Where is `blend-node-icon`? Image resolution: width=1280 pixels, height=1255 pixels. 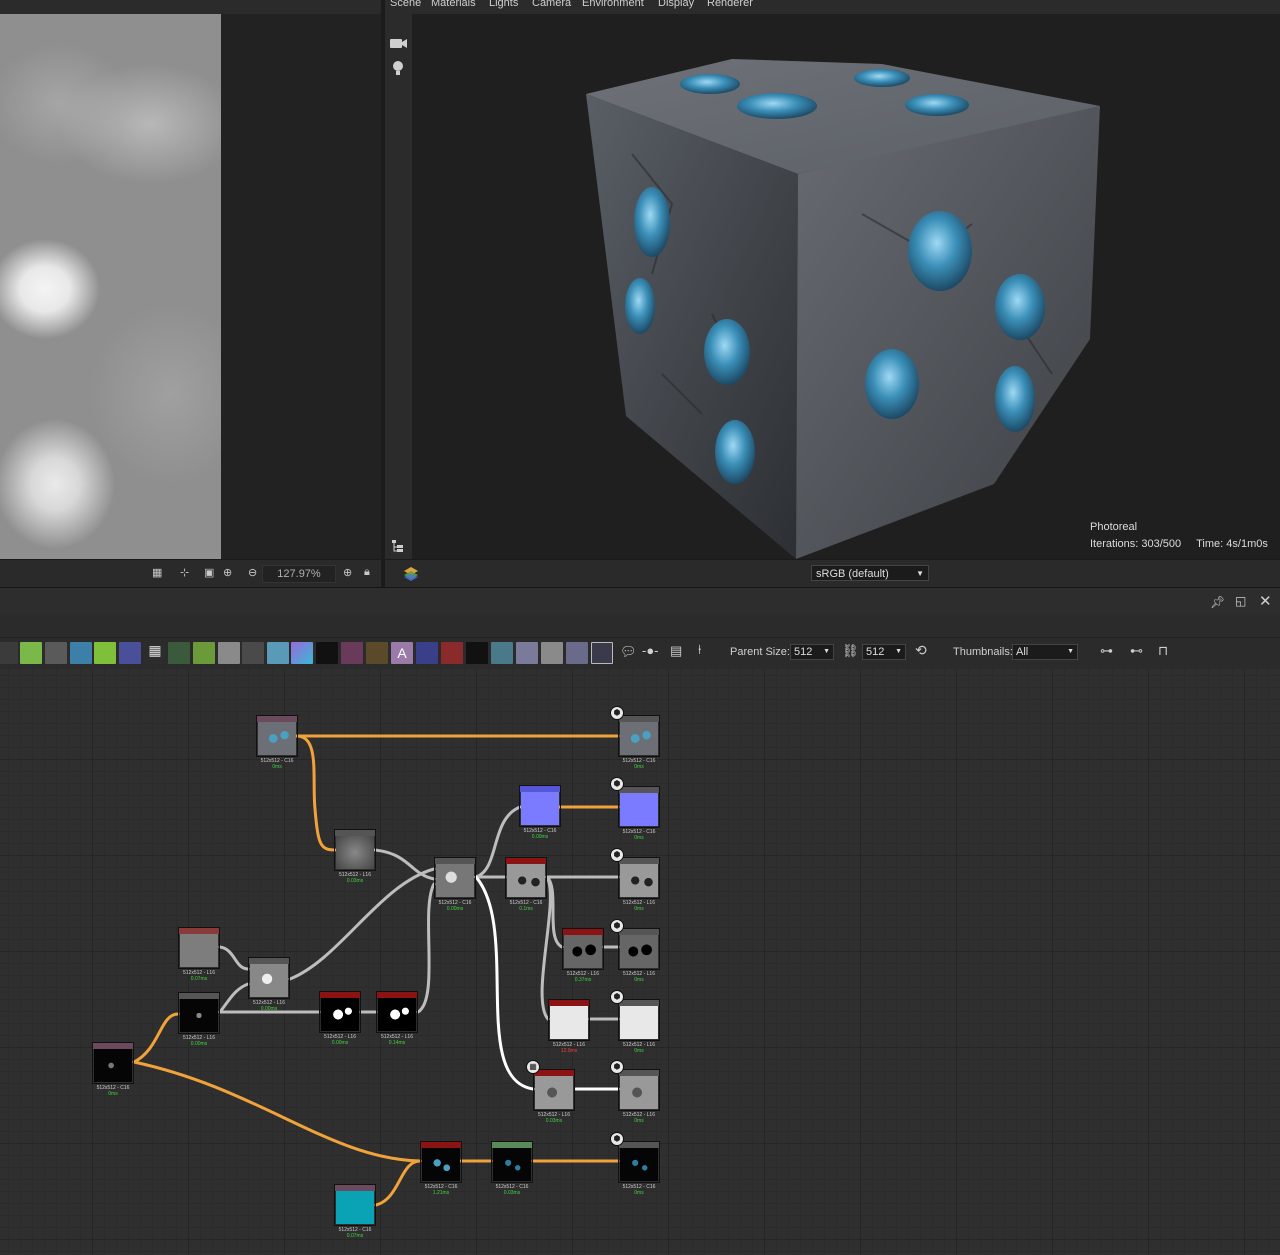
blend-node-icon is located at coordinates (56, 653).